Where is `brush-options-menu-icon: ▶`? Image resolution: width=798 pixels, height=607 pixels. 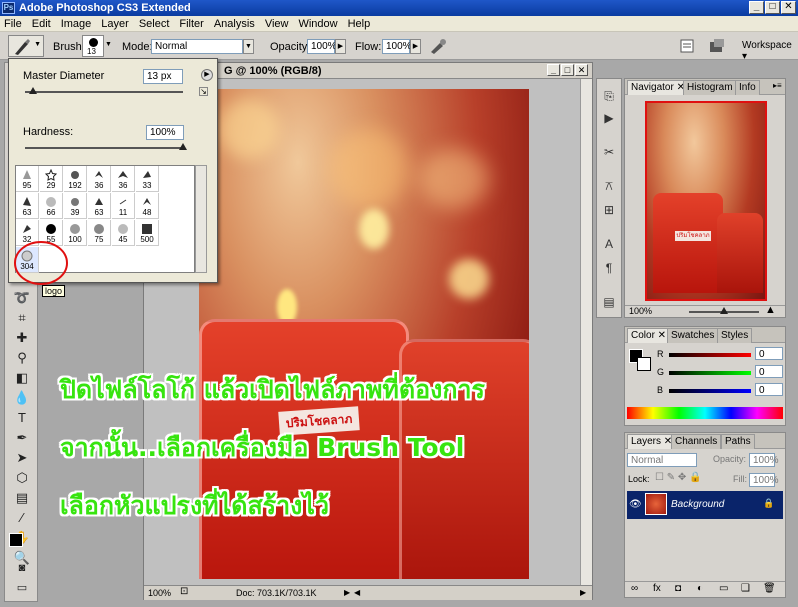 brush-options-menu-icon: ▶ is located at coordinates (207, 75).